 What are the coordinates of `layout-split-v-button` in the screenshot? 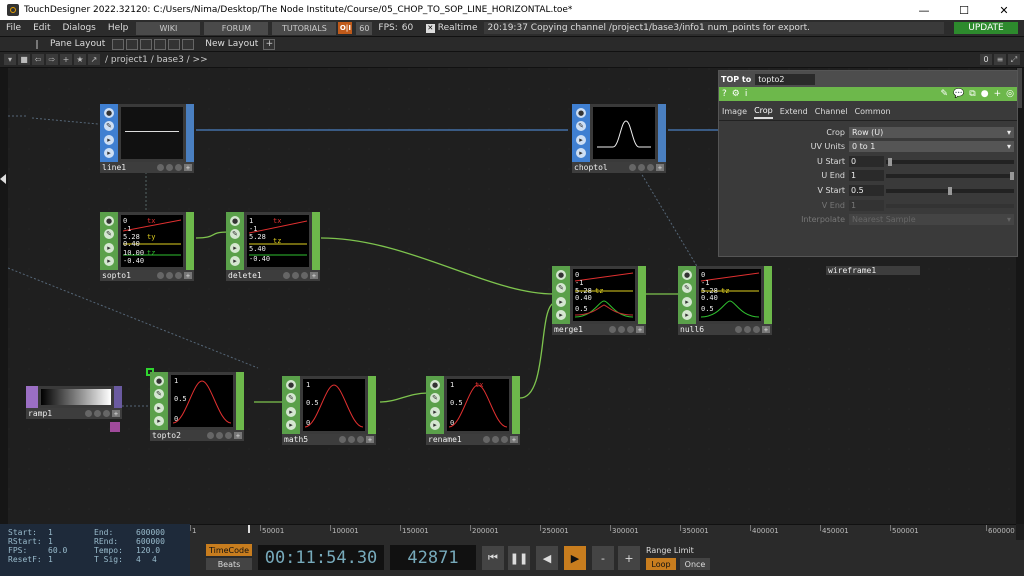 It's located at (146, 44).